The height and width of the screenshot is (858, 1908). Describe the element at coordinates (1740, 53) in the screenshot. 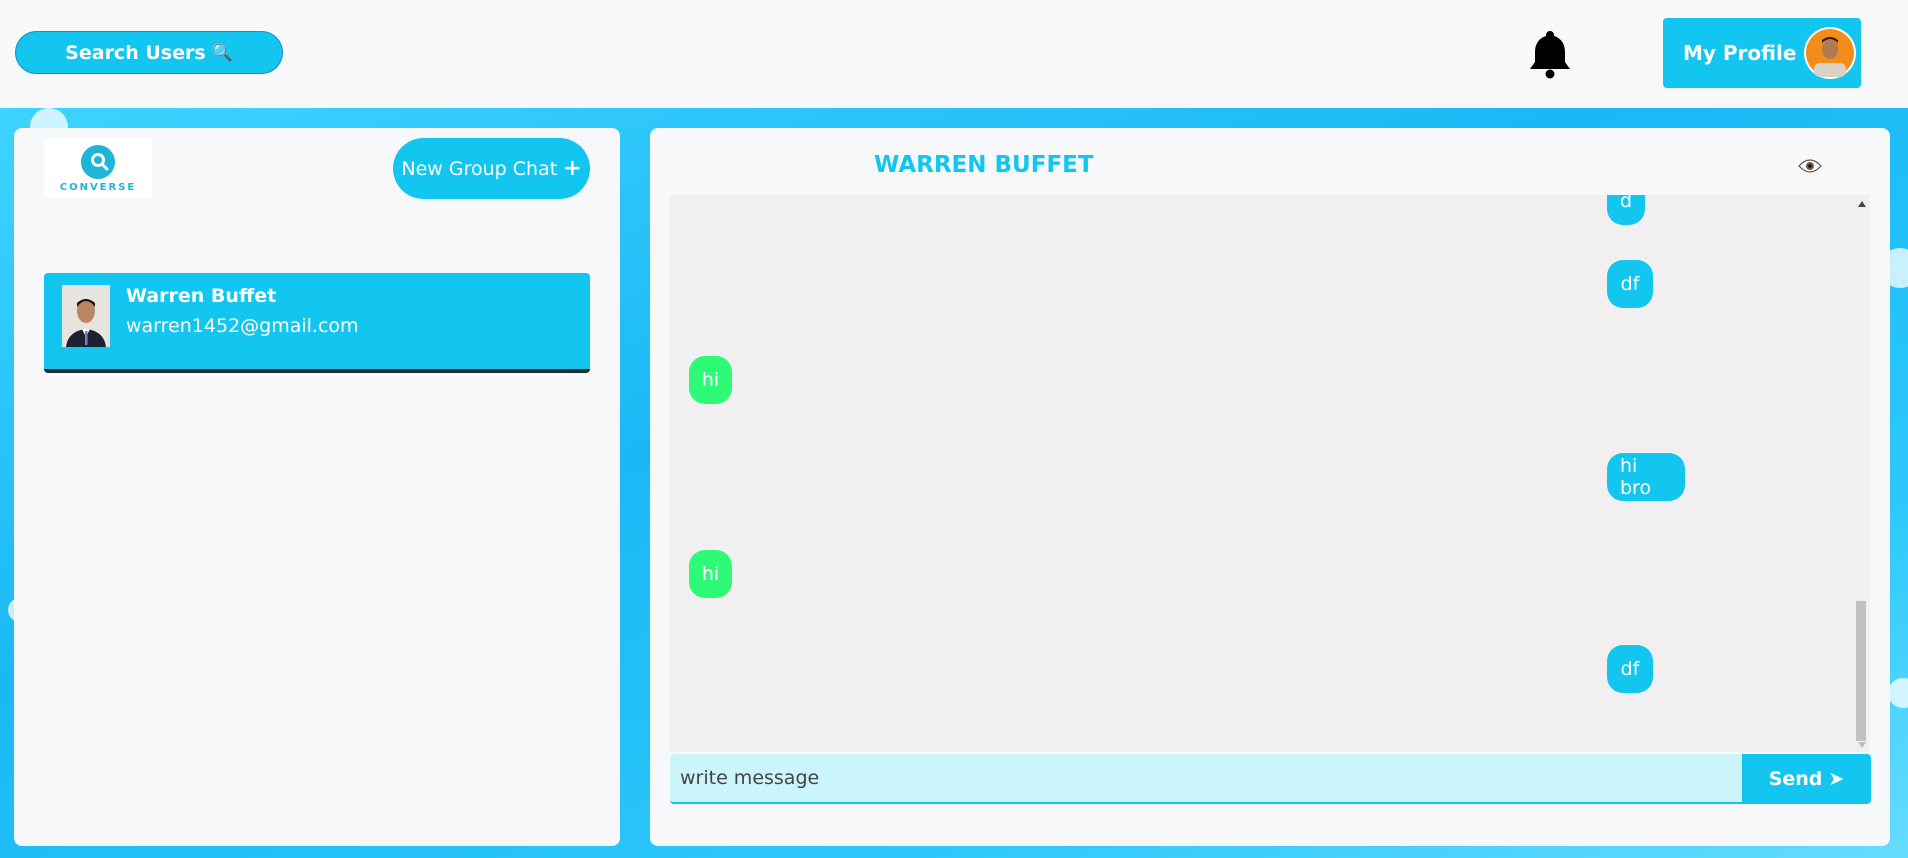

I see `my-profile-label: My Profile` at that location.